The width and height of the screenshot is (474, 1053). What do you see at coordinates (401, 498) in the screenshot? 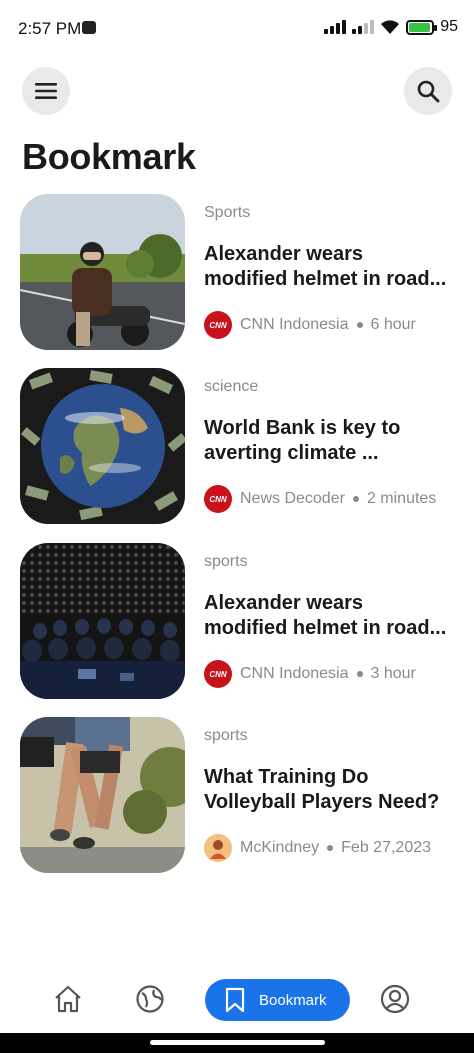
I see `article-time: 2 minutes` at bounding box center [401, 498].